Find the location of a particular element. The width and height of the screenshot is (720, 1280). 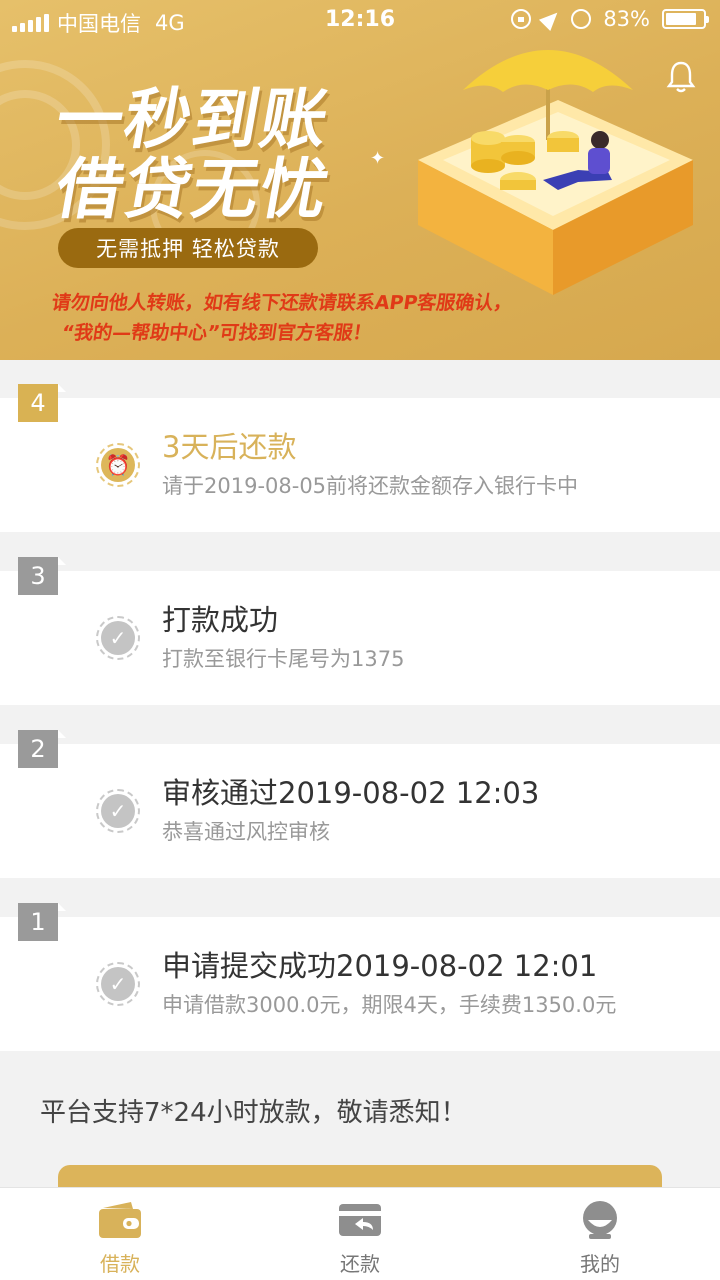

battery-icon is located at coordinates (685, 19).